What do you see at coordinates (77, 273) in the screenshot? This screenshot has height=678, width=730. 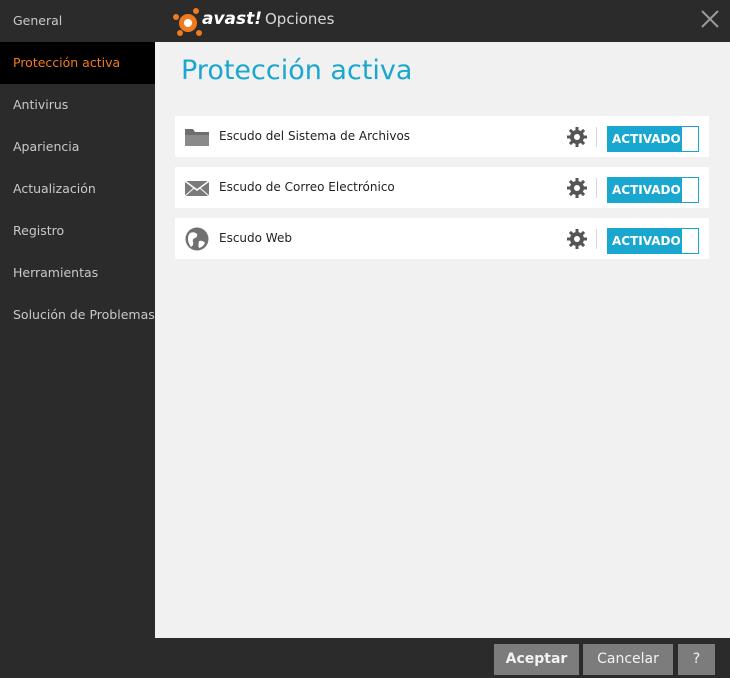 I see `sidebar-item-herramientas: Herramientas` at bounding box center [77, 273].